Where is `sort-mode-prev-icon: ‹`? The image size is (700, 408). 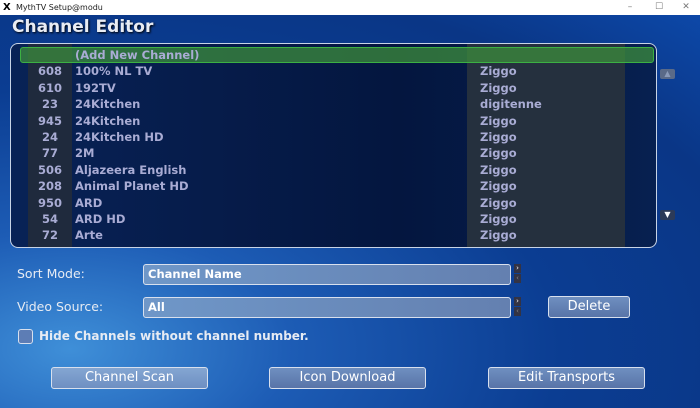 sort-mode-prev-icon: ‹ is located at coordinates (517, 278).